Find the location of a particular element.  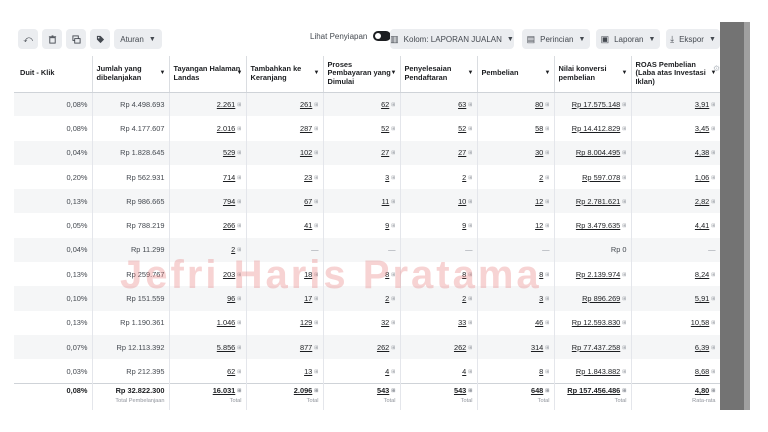

table-cell: 46 ⊞ is located at coordinates (516, 322).